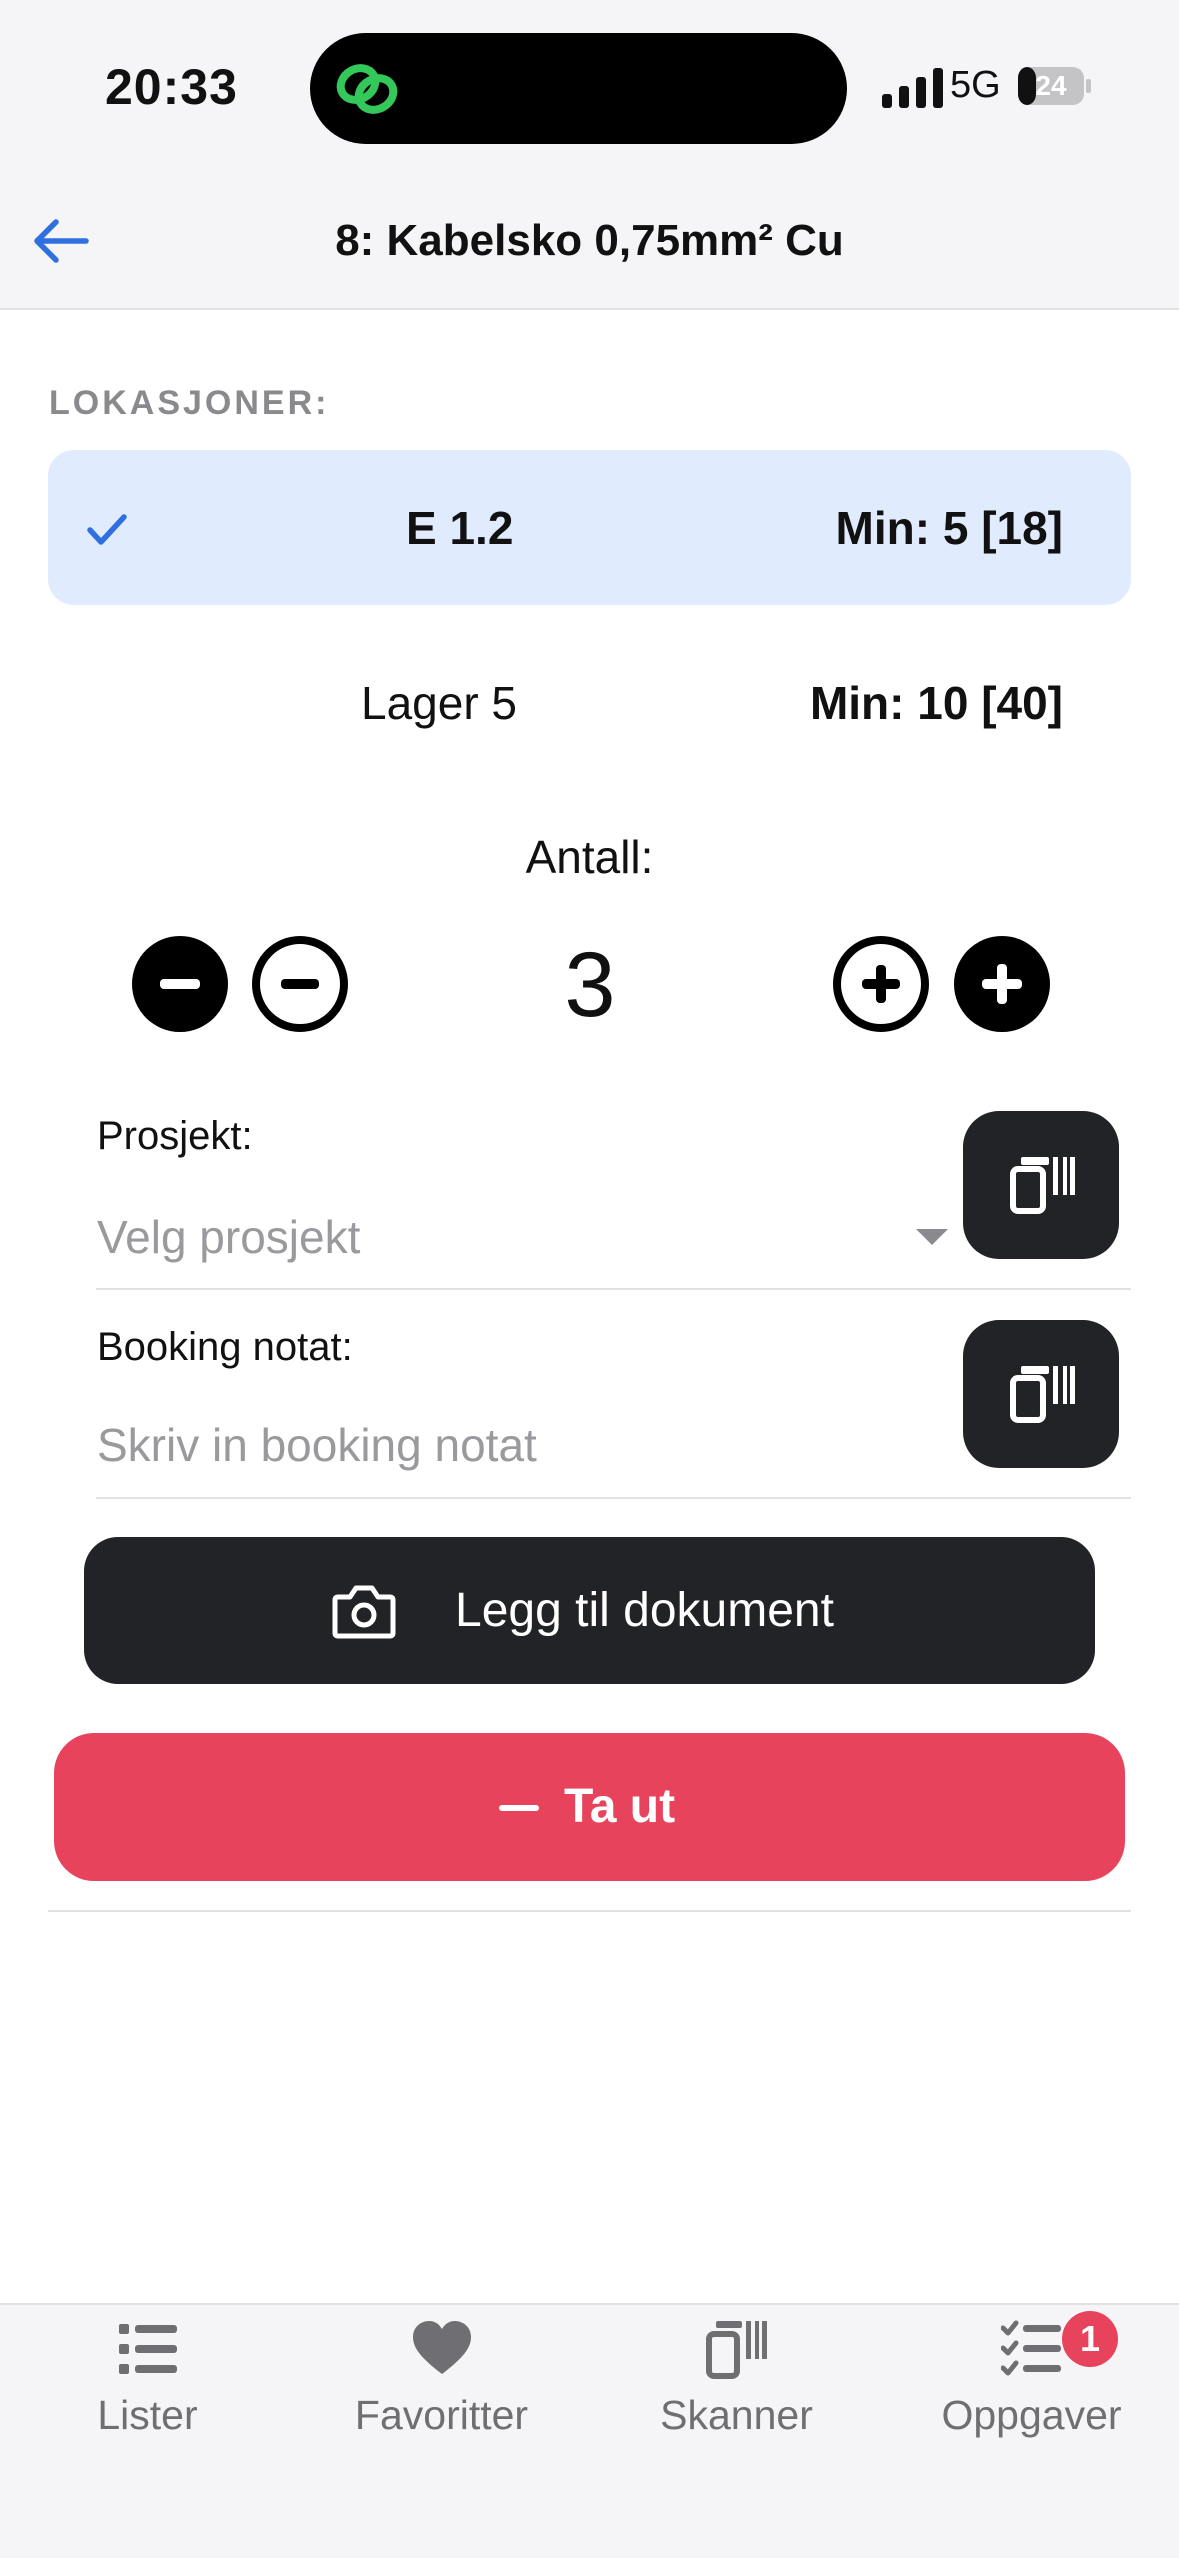  What do you see at coordinates (589, 857) in the screenshot?
I see `quantity-label: Antall:` at bounding box center [589, 857].